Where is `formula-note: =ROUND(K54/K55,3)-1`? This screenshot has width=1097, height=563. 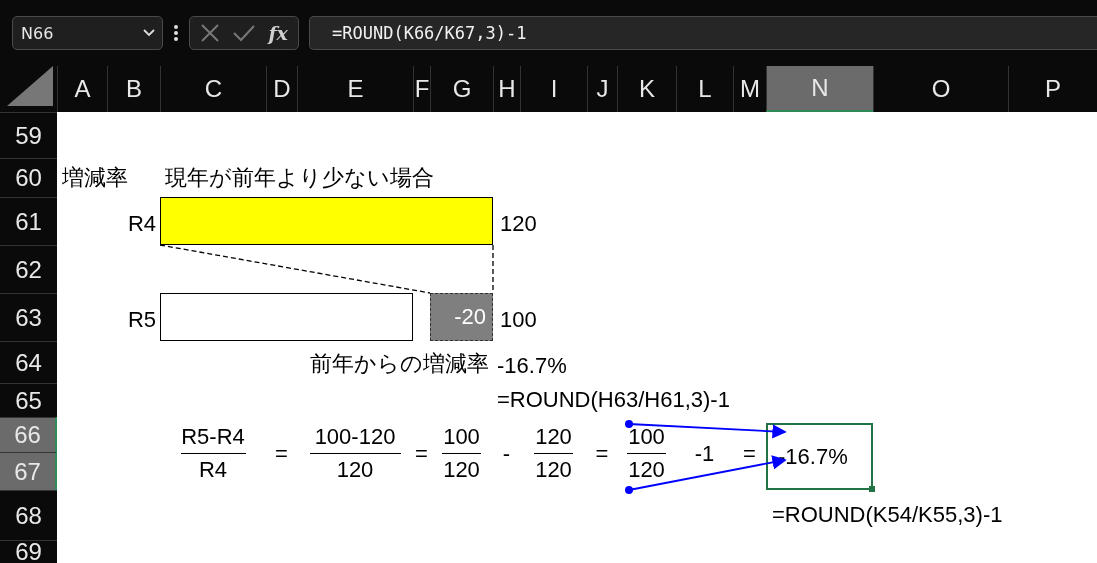 formula-note: =ROUND(K54/K55,3)-1 is located at coordinates (887, 515).